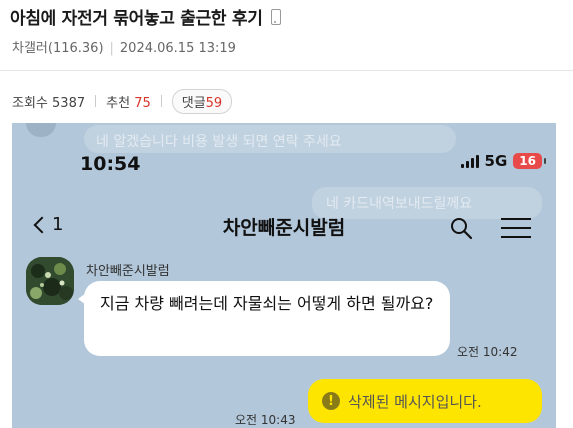 The image size is (573, 428). What do you see at coordinates (219, 142) in the screenshot?
I see `ghost-text: 네 알겠습니다 비용 발생 되면 연락 주세요` at bounding box center [219, 142].